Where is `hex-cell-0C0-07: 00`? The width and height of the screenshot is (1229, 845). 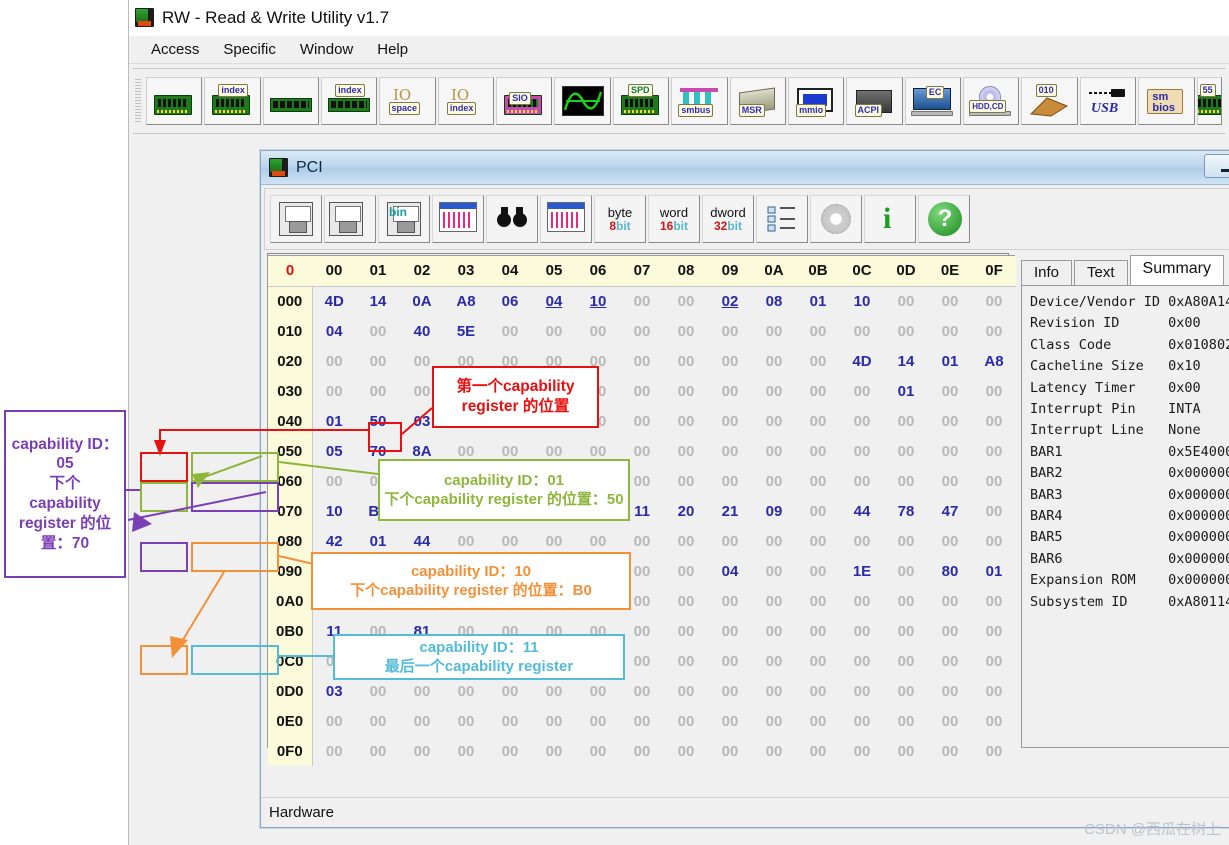
hex-cell-0C0-07: 00 is located at coordinates (642, 661).